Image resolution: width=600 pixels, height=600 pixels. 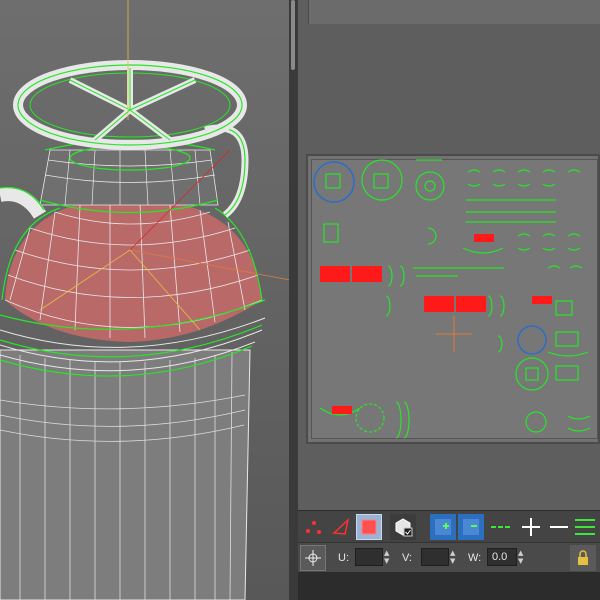 I want to click on grow-selection-icon, so click(x=443, y=527).